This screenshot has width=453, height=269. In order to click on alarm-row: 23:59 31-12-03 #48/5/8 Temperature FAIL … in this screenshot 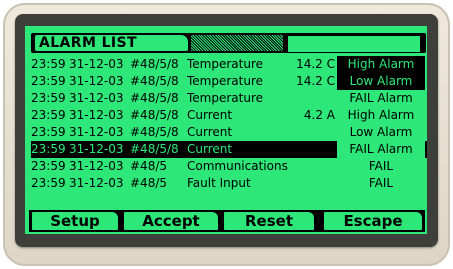, I will do `click(229, 98)`.